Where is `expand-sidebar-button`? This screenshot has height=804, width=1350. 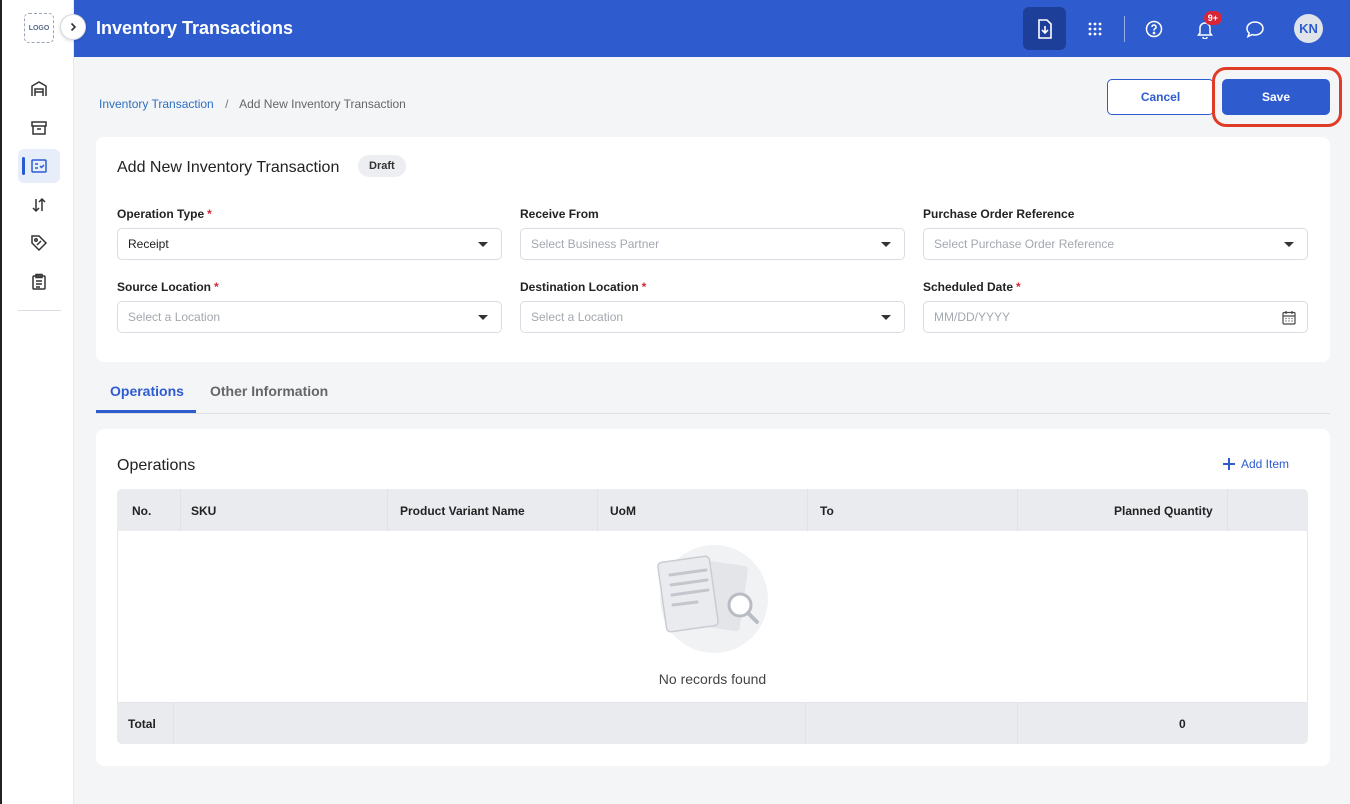
expand-sidebar-button is located at coordinates (73, 27).